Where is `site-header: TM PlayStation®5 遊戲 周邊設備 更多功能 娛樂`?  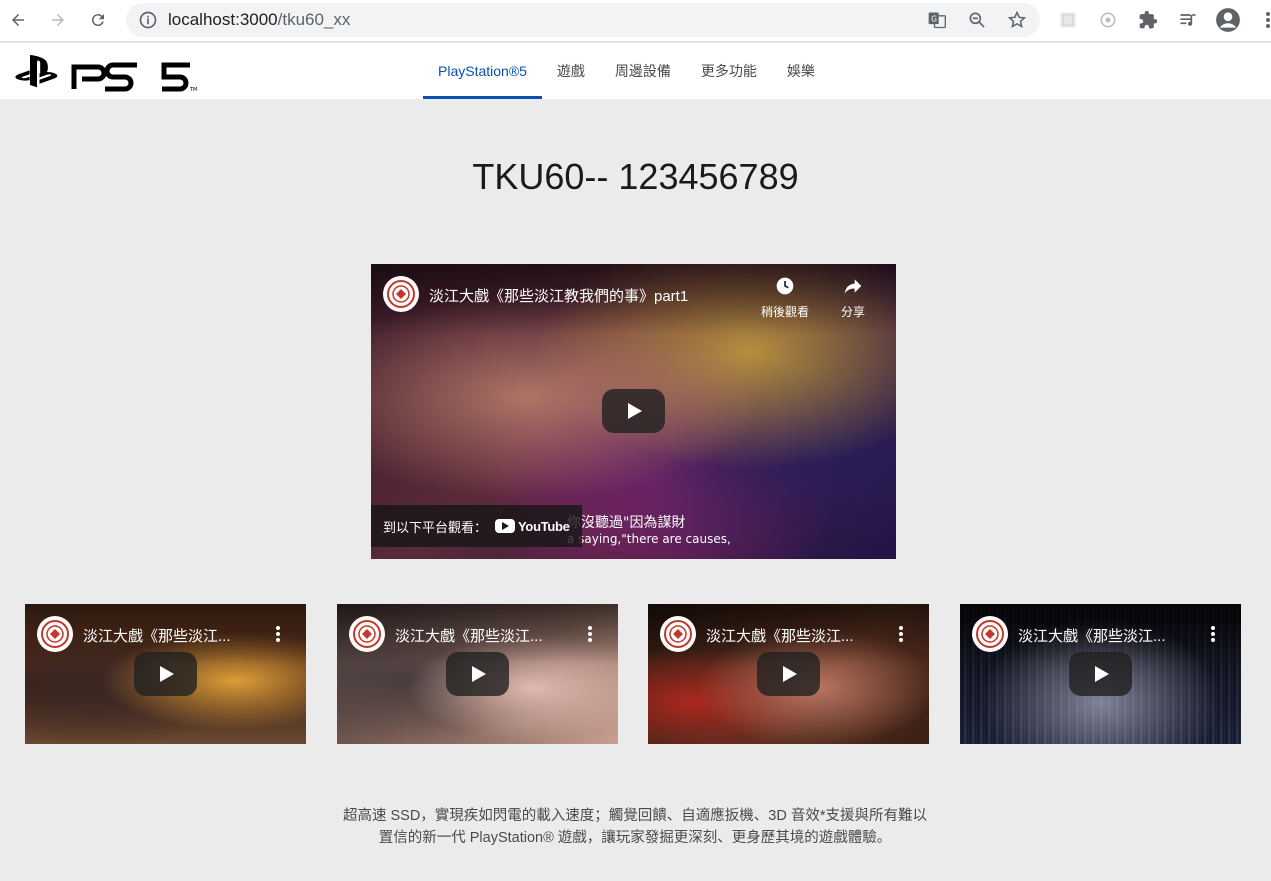
site-header: TM PlayStation®5 遊戲 周邊設備 更多功能 娛樂 is located at coordinates (635, 71).